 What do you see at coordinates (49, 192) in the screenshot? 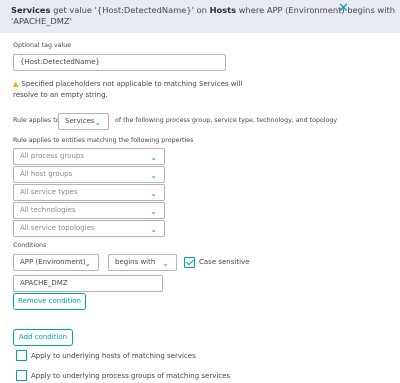
I see `service-types-value: All service types` at bounding box center [49, 192].